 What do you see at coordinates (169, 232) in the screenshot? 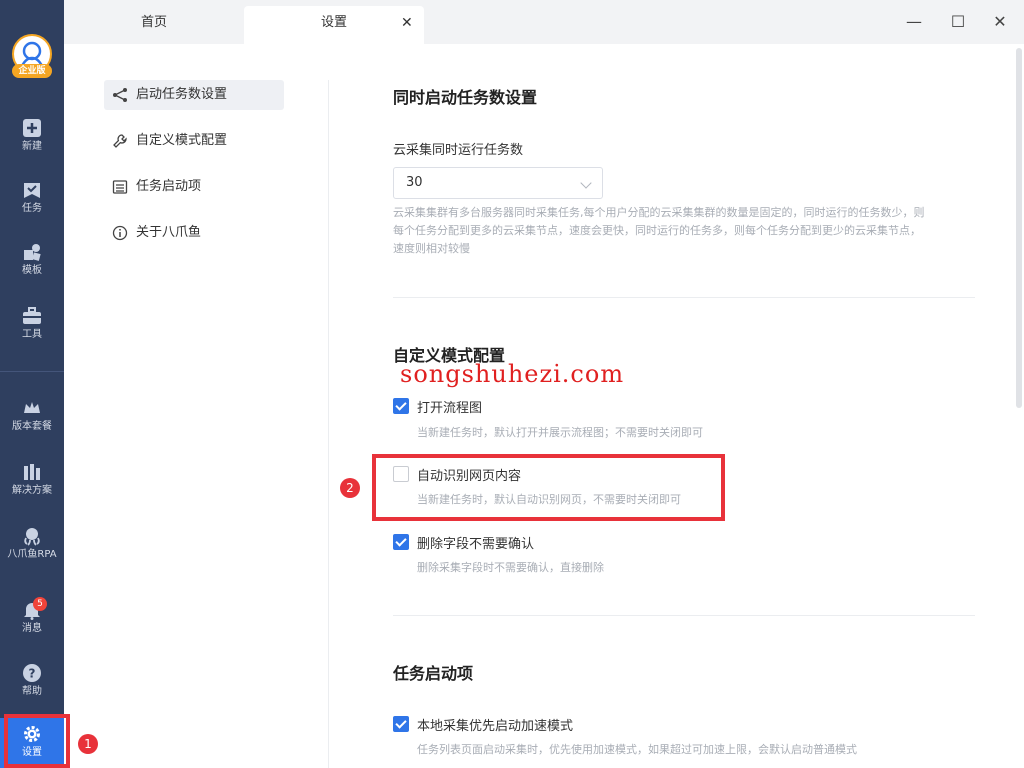
I see `nav-label: 关于八爪鱼` at bounding box center [169, 232].